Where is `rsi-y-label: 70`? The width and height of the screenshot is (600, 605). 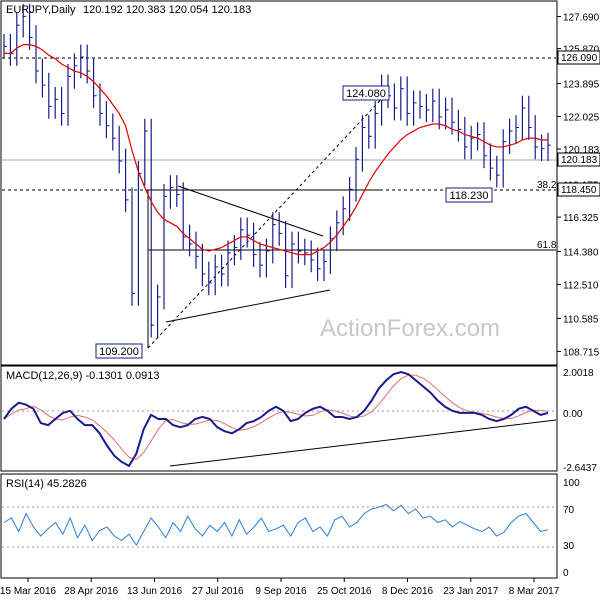
rsi-y-label: 70 is located at coordinates (569, 510).